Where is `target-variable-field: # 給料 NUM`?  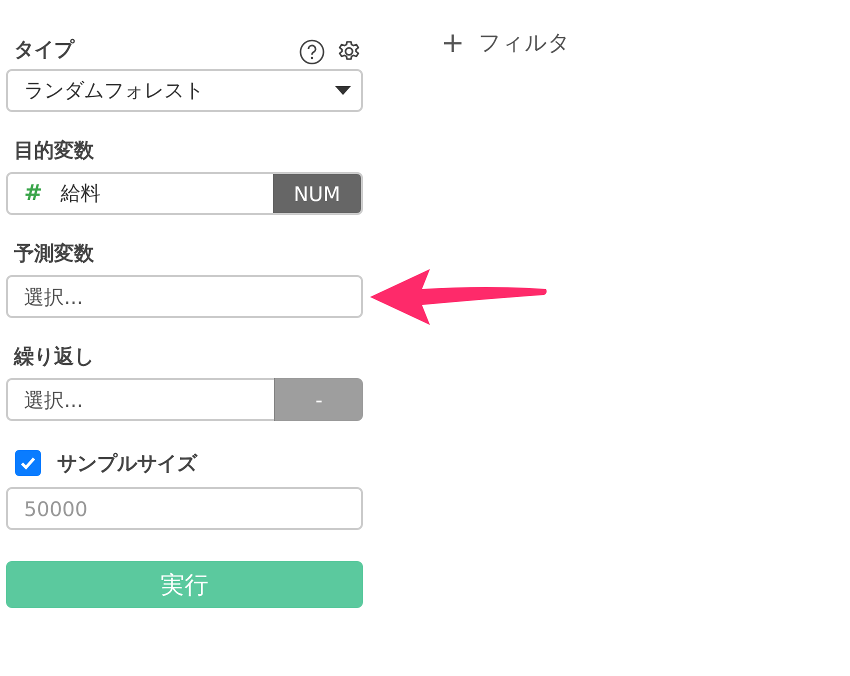 target-variable-field: # 給料 NUM is located at coordinates (184, 193).